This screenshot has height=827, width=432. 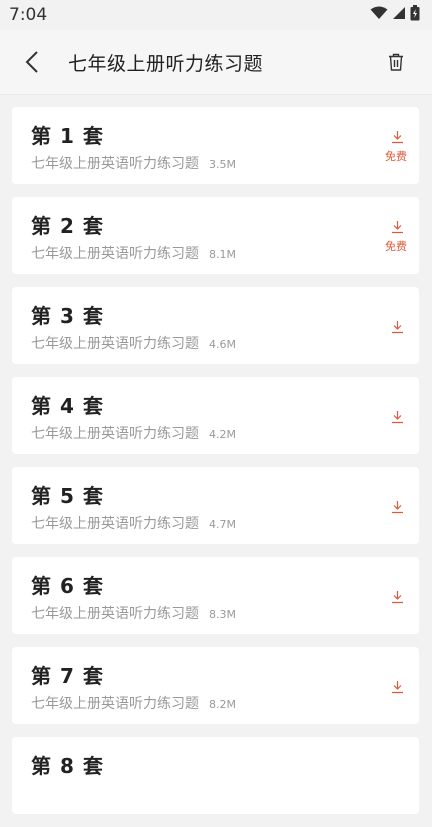 I want to click on item-title: 第 1 套, so click(x=67, y=136).